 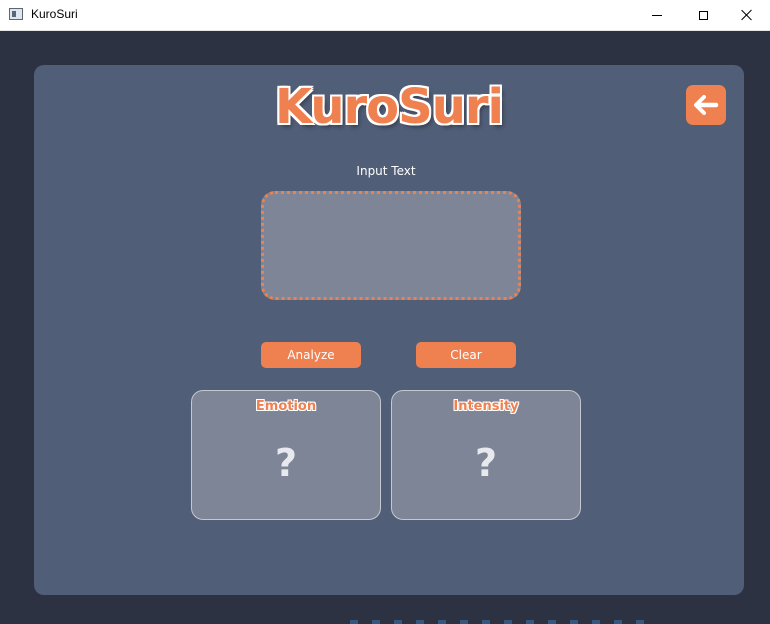 I want to click on emotion-result-box: Emotion ?, so click(x=286, y=455).